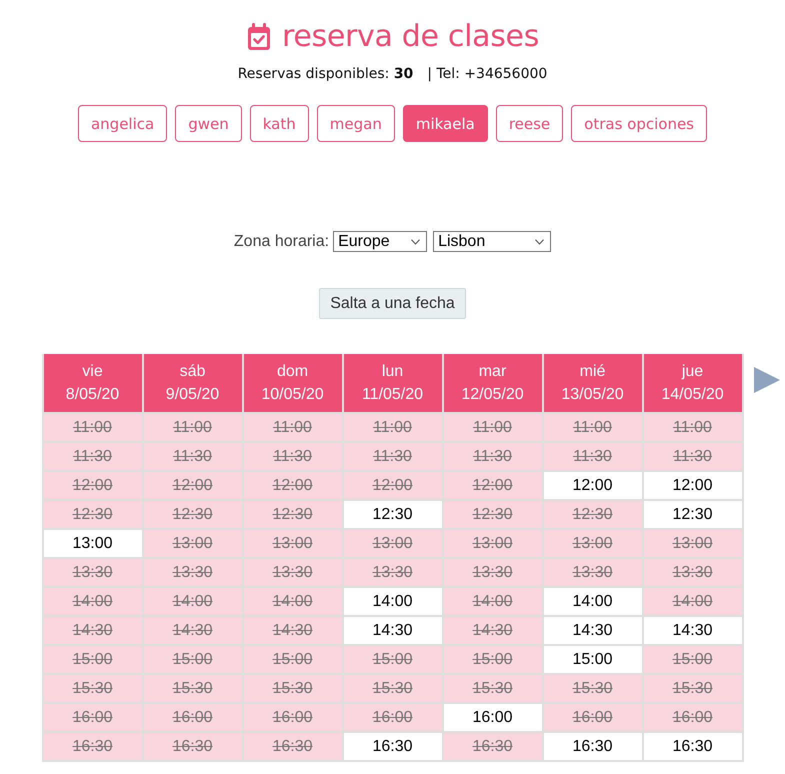 This screenshot has width=785, height=774. I want to click on next-week-button, so click(767, 380).